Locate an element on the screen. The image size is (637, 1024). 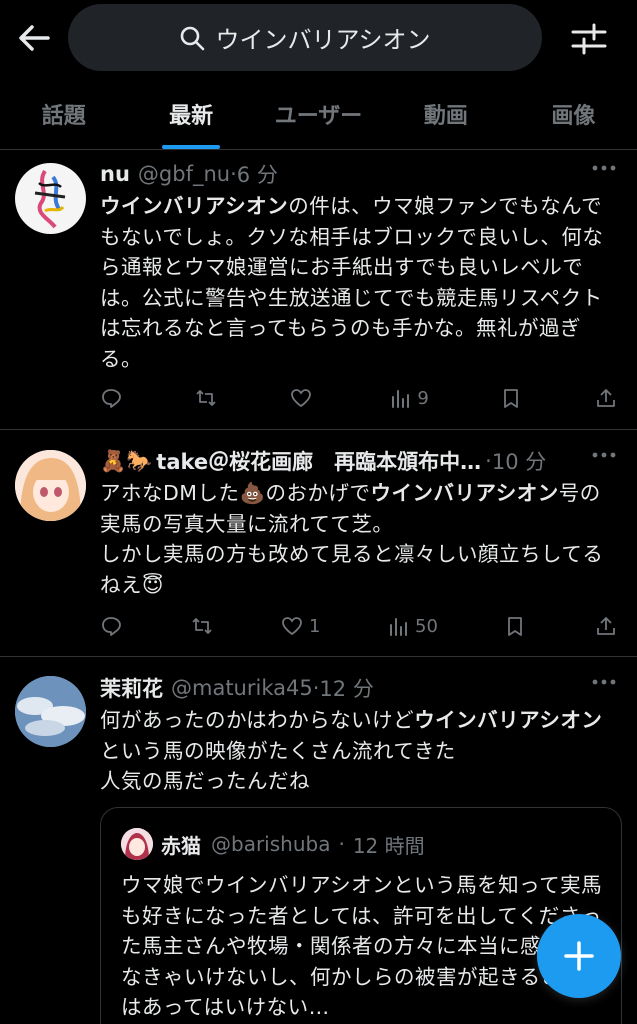
view-count: 50 is located at coordinates (426, 626).